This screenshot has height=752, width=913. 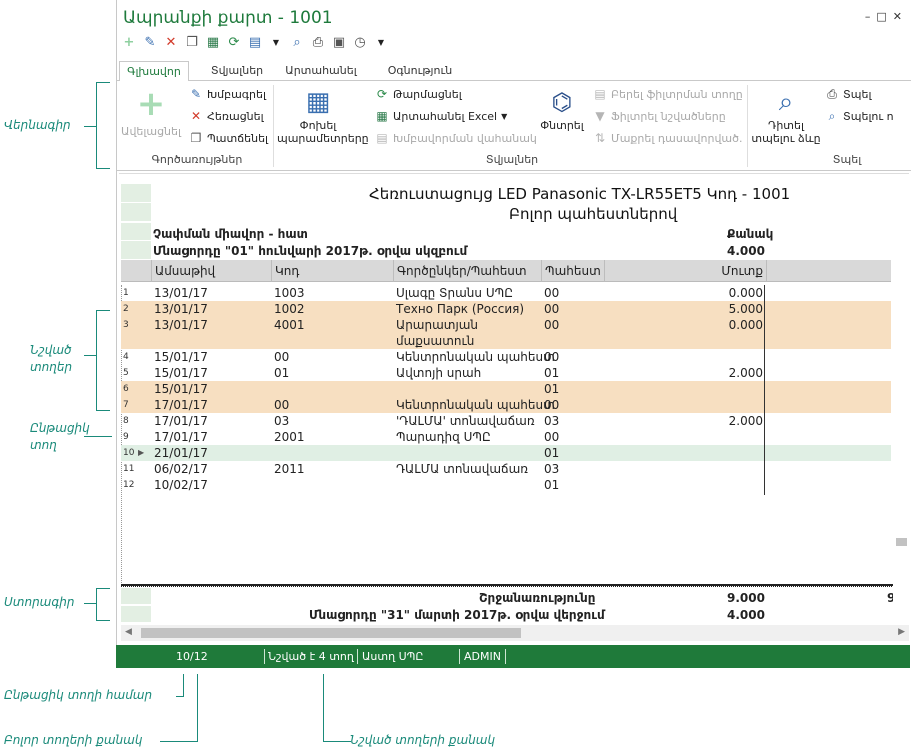 What do you see at coordinates (96, 604) in the screenshot?
I see `annotation-bracket` at bounding box center [96, 604].